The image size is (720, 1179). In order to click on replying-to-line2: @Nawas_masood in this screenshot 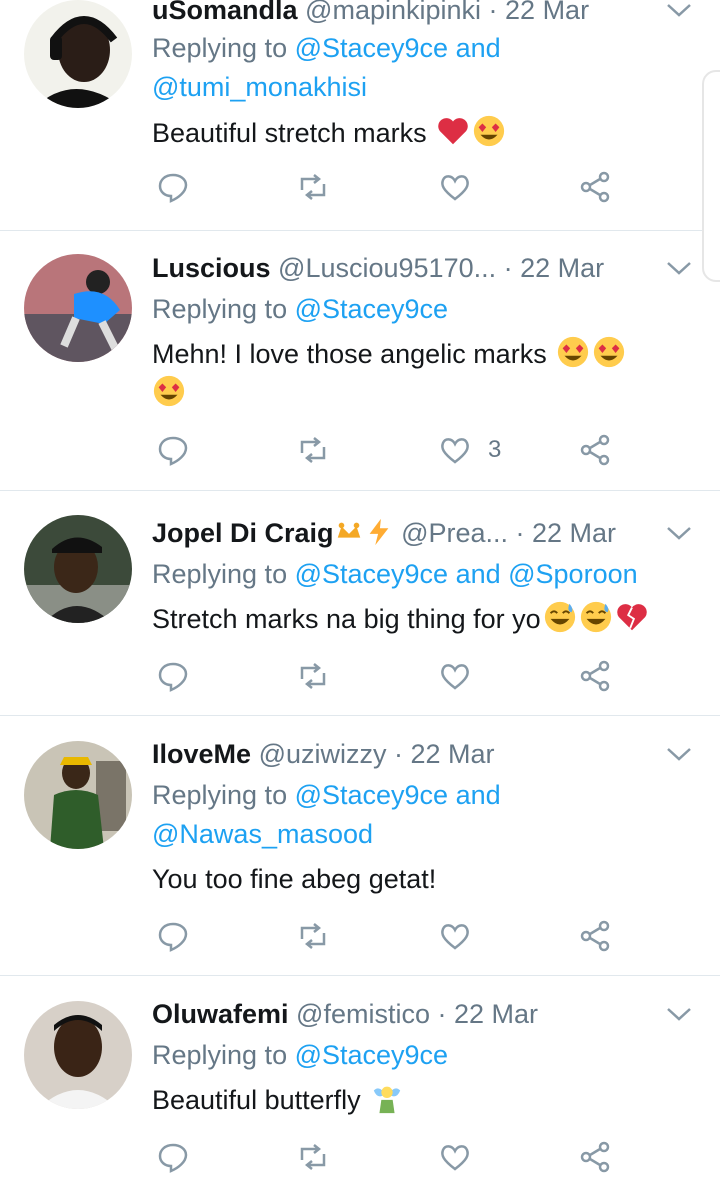, I will do `click(262, 834)`.